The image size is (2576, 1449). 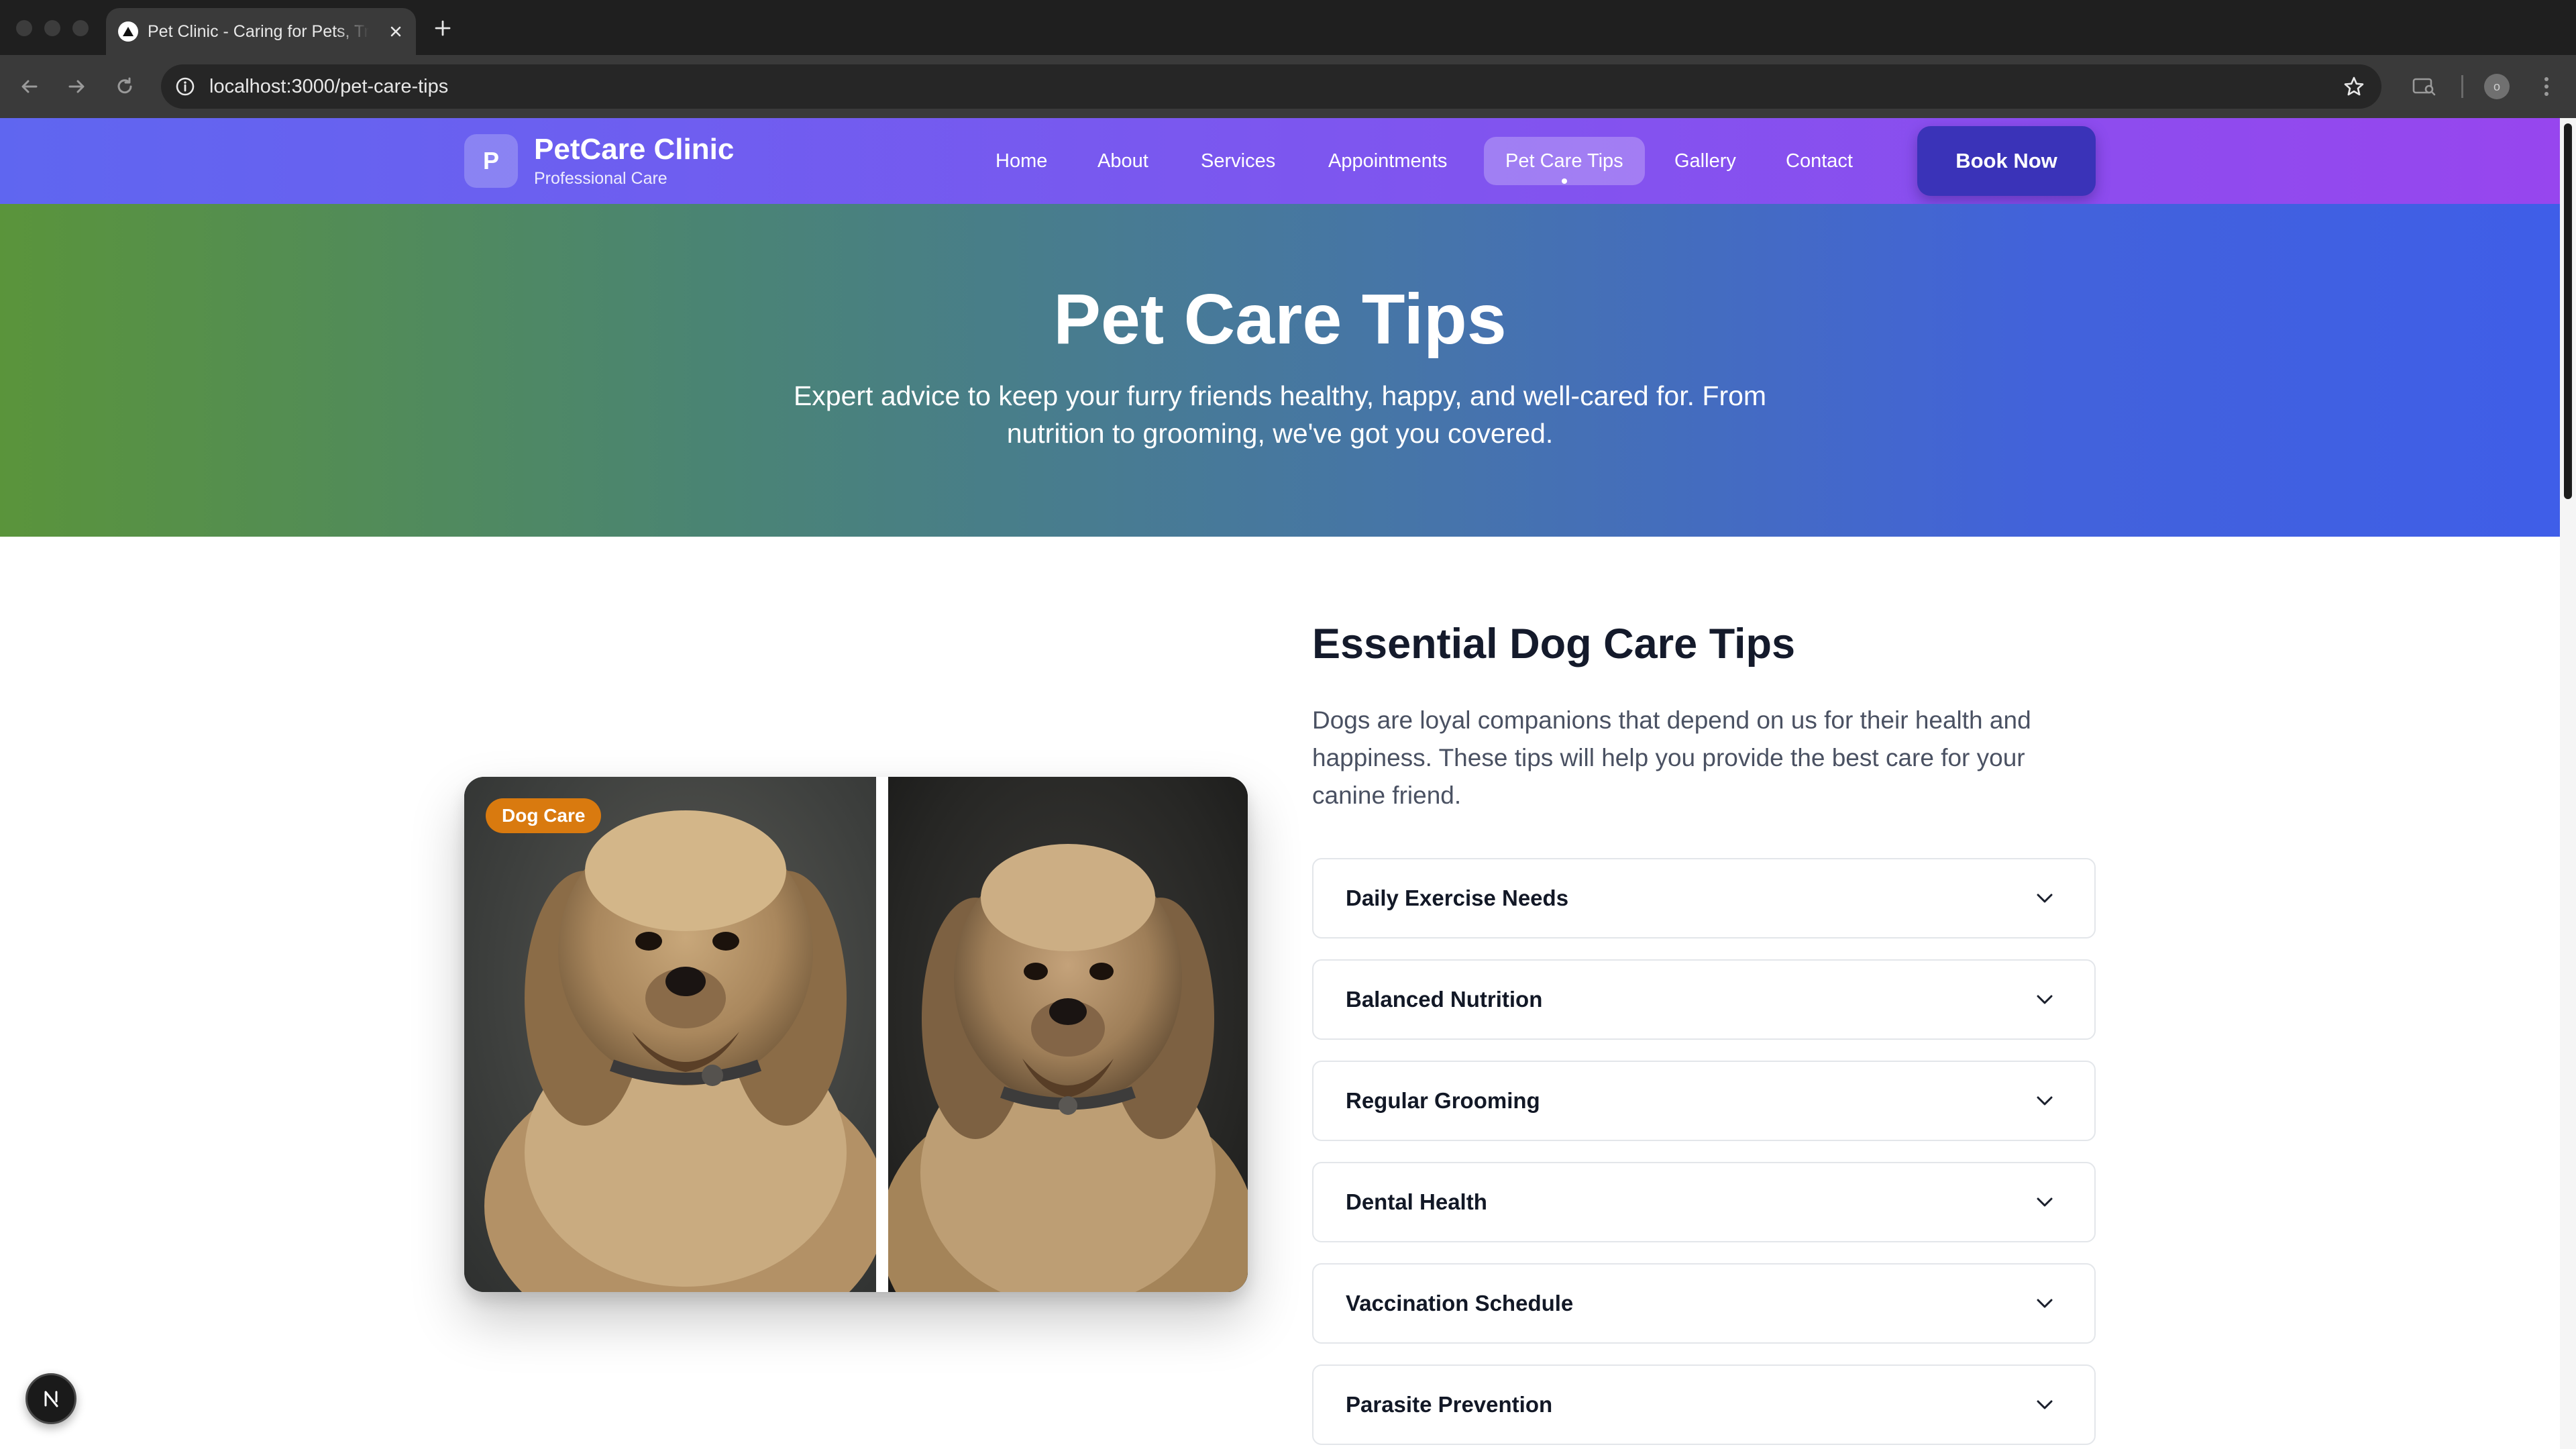 What do you see at coordinates (1443, 1100) in the screenshot?
I see `accordion-label: Regular Grooming` at bounding box center [1443, 1100].